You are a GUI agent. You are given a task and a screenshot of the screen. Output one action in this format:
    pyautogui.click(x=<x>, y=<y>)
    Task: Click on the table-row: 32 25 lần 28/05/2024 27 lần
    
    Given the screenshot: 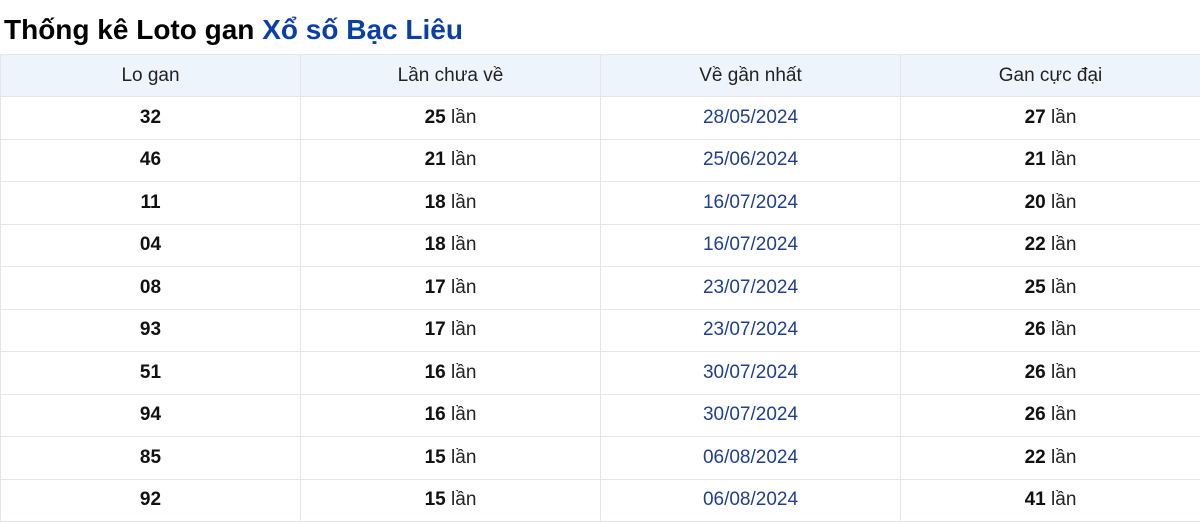 What is the action you would take?
    pyautogui.click(x=600, y=118)
    